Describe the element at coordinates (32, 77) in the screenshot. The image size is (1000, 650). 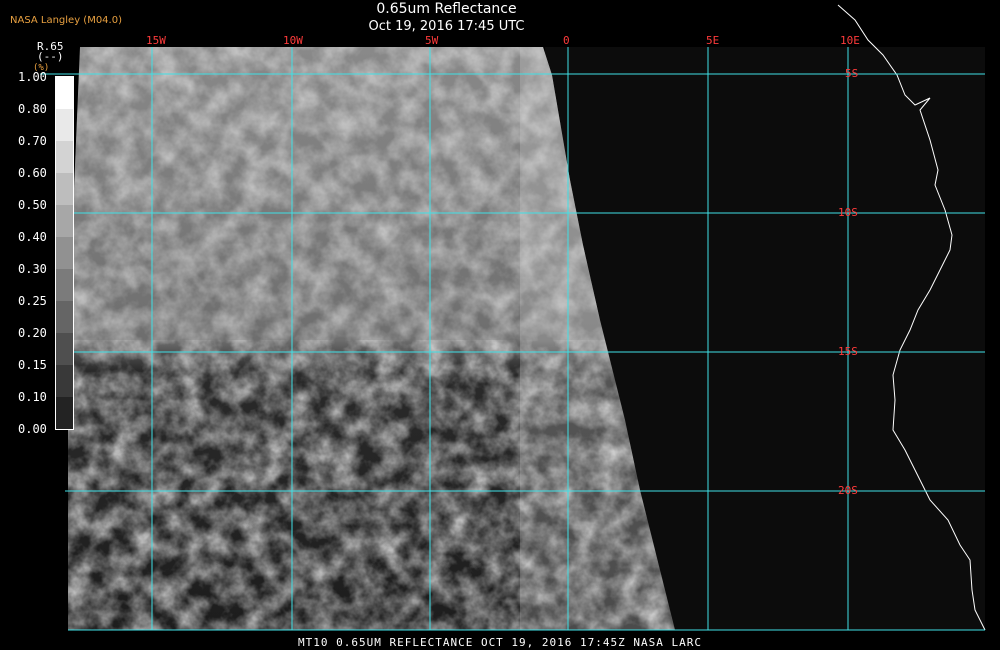
I see `scale-tick: 1.00` at that location.